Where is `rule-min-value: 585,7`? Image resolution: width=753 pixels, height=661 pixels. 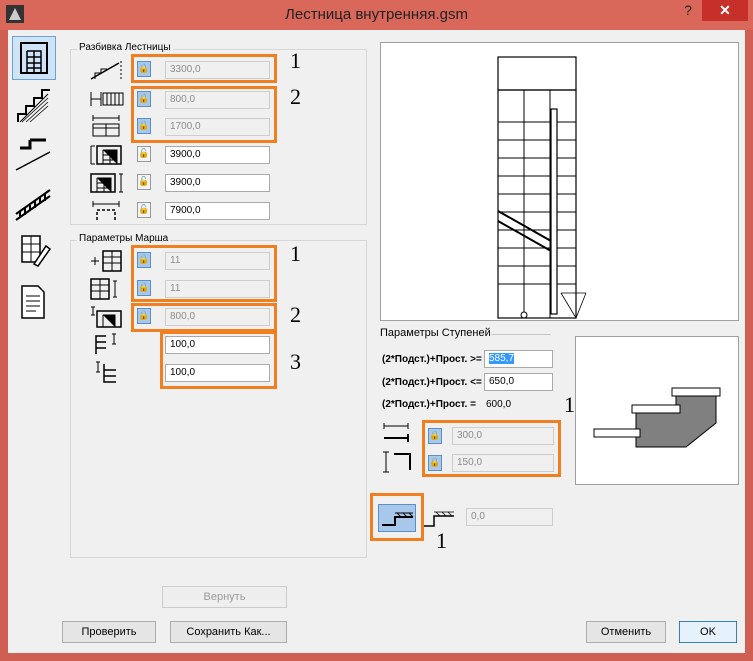 rule-min-value: 585,7 is located at coordinates (502, 358).